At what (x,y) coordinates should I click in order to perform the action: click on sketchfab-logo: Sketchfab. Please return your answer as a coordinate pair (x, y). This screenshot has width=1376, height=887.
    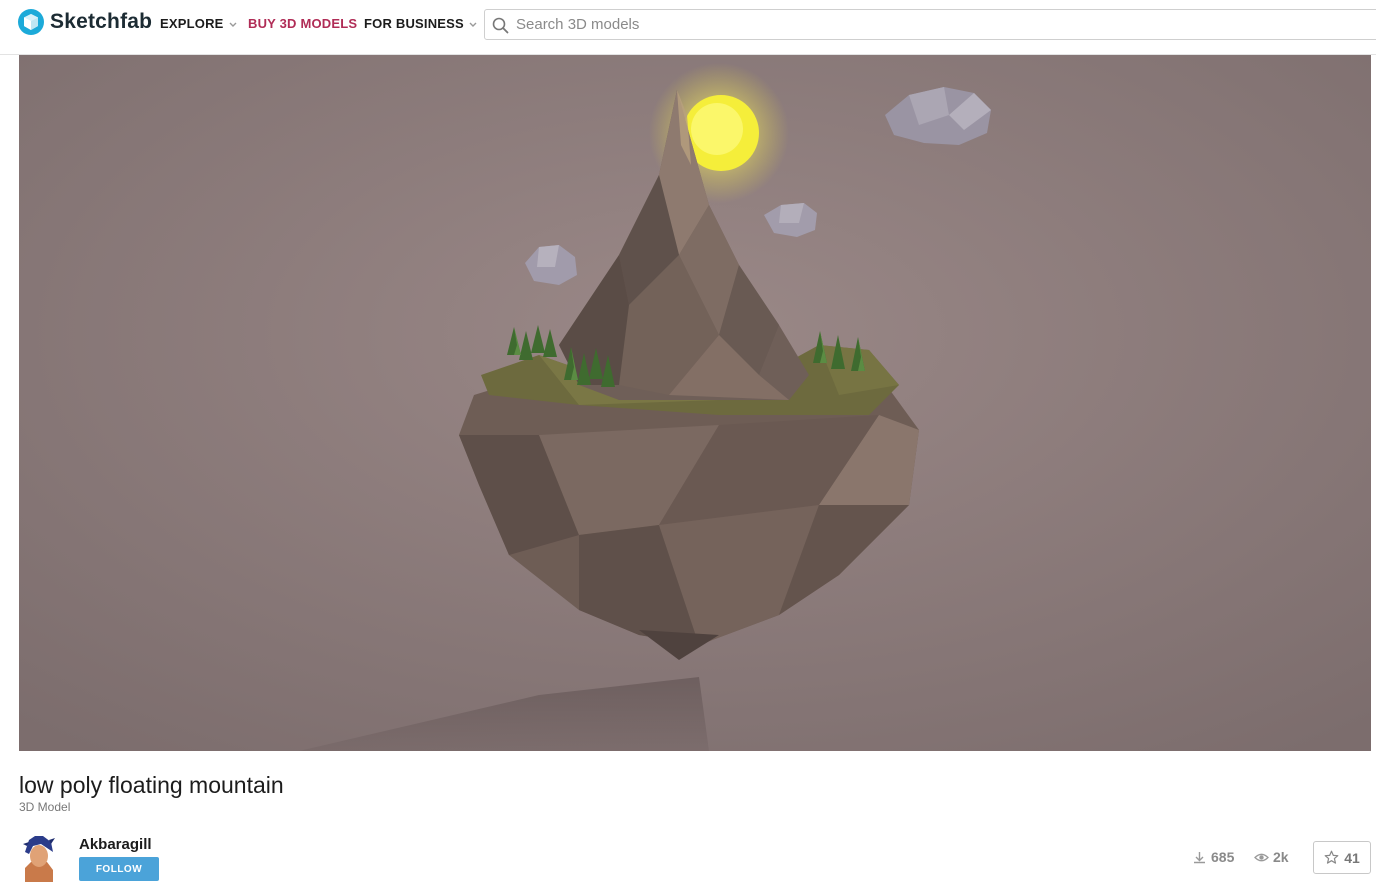
    Looking at the image, I should click on (85, 22).